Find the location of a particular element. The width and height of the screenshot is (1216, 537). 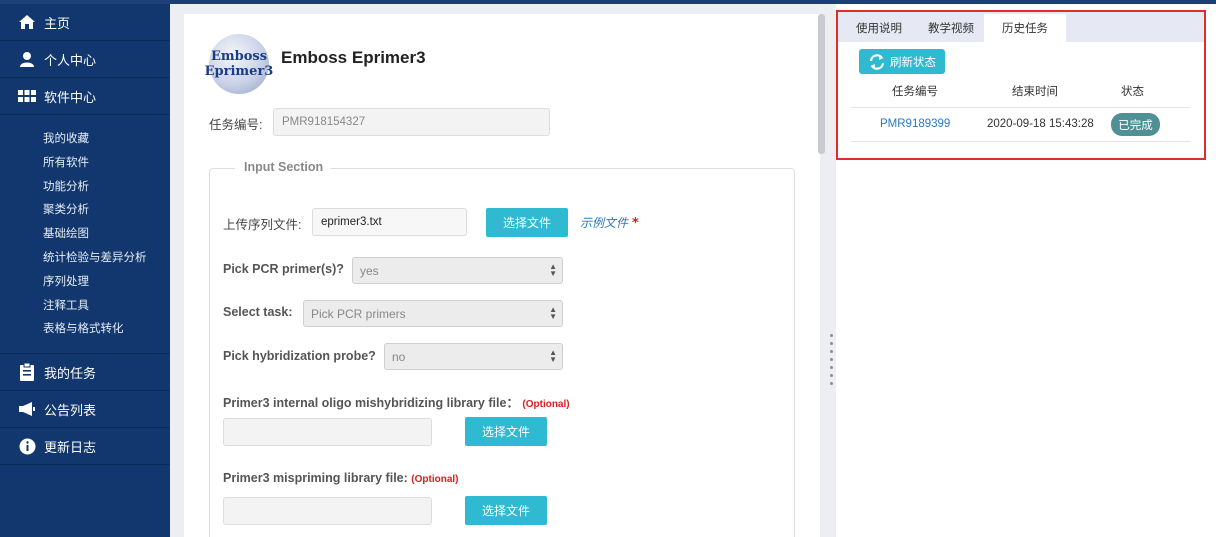

logo-text: Emboss is located at coordinates (239, 56).